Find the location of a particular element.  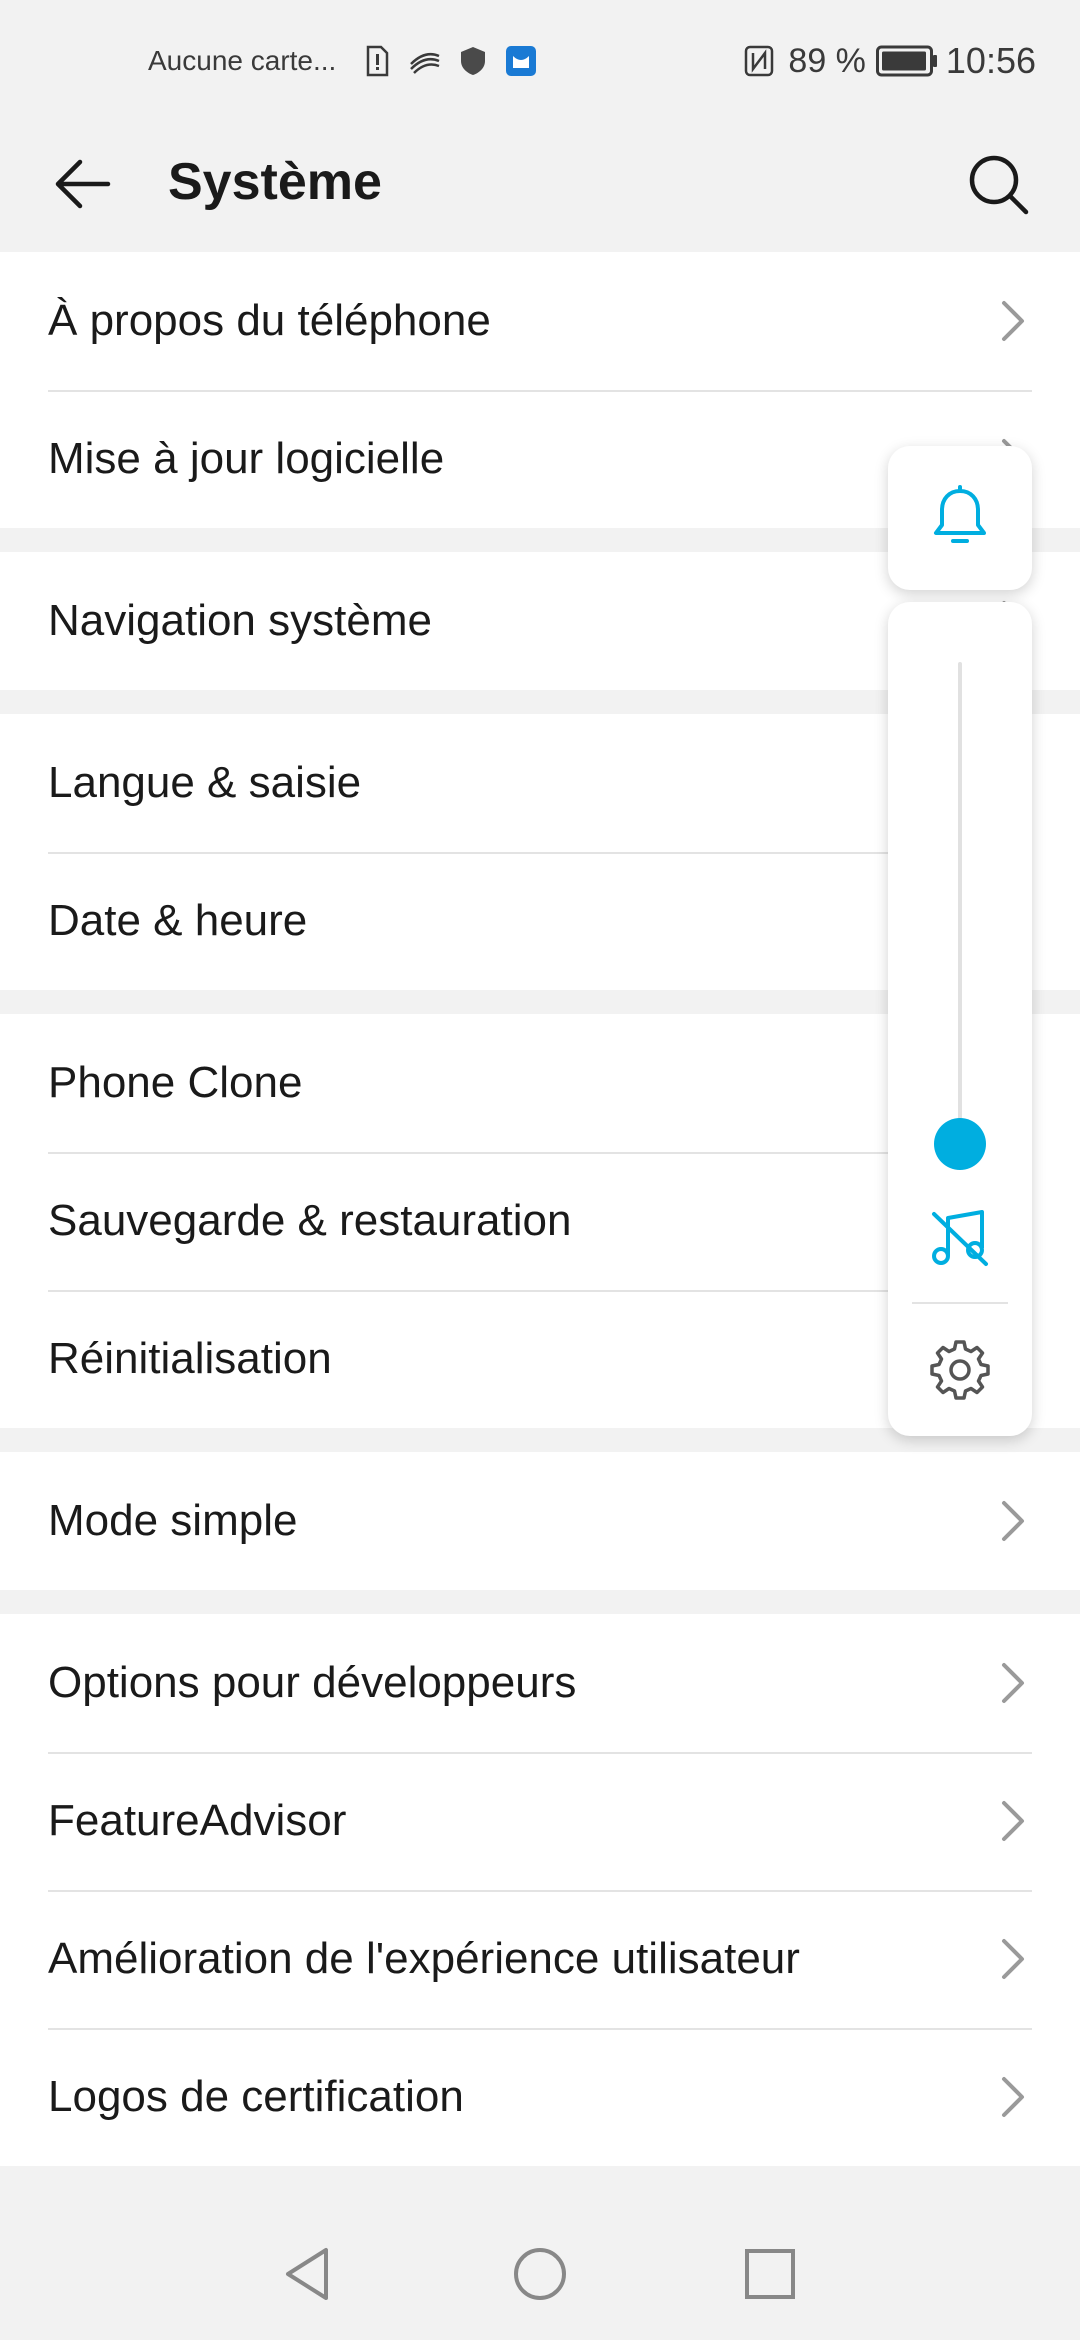

app-bar: Système is located at coordinates (540, 193).